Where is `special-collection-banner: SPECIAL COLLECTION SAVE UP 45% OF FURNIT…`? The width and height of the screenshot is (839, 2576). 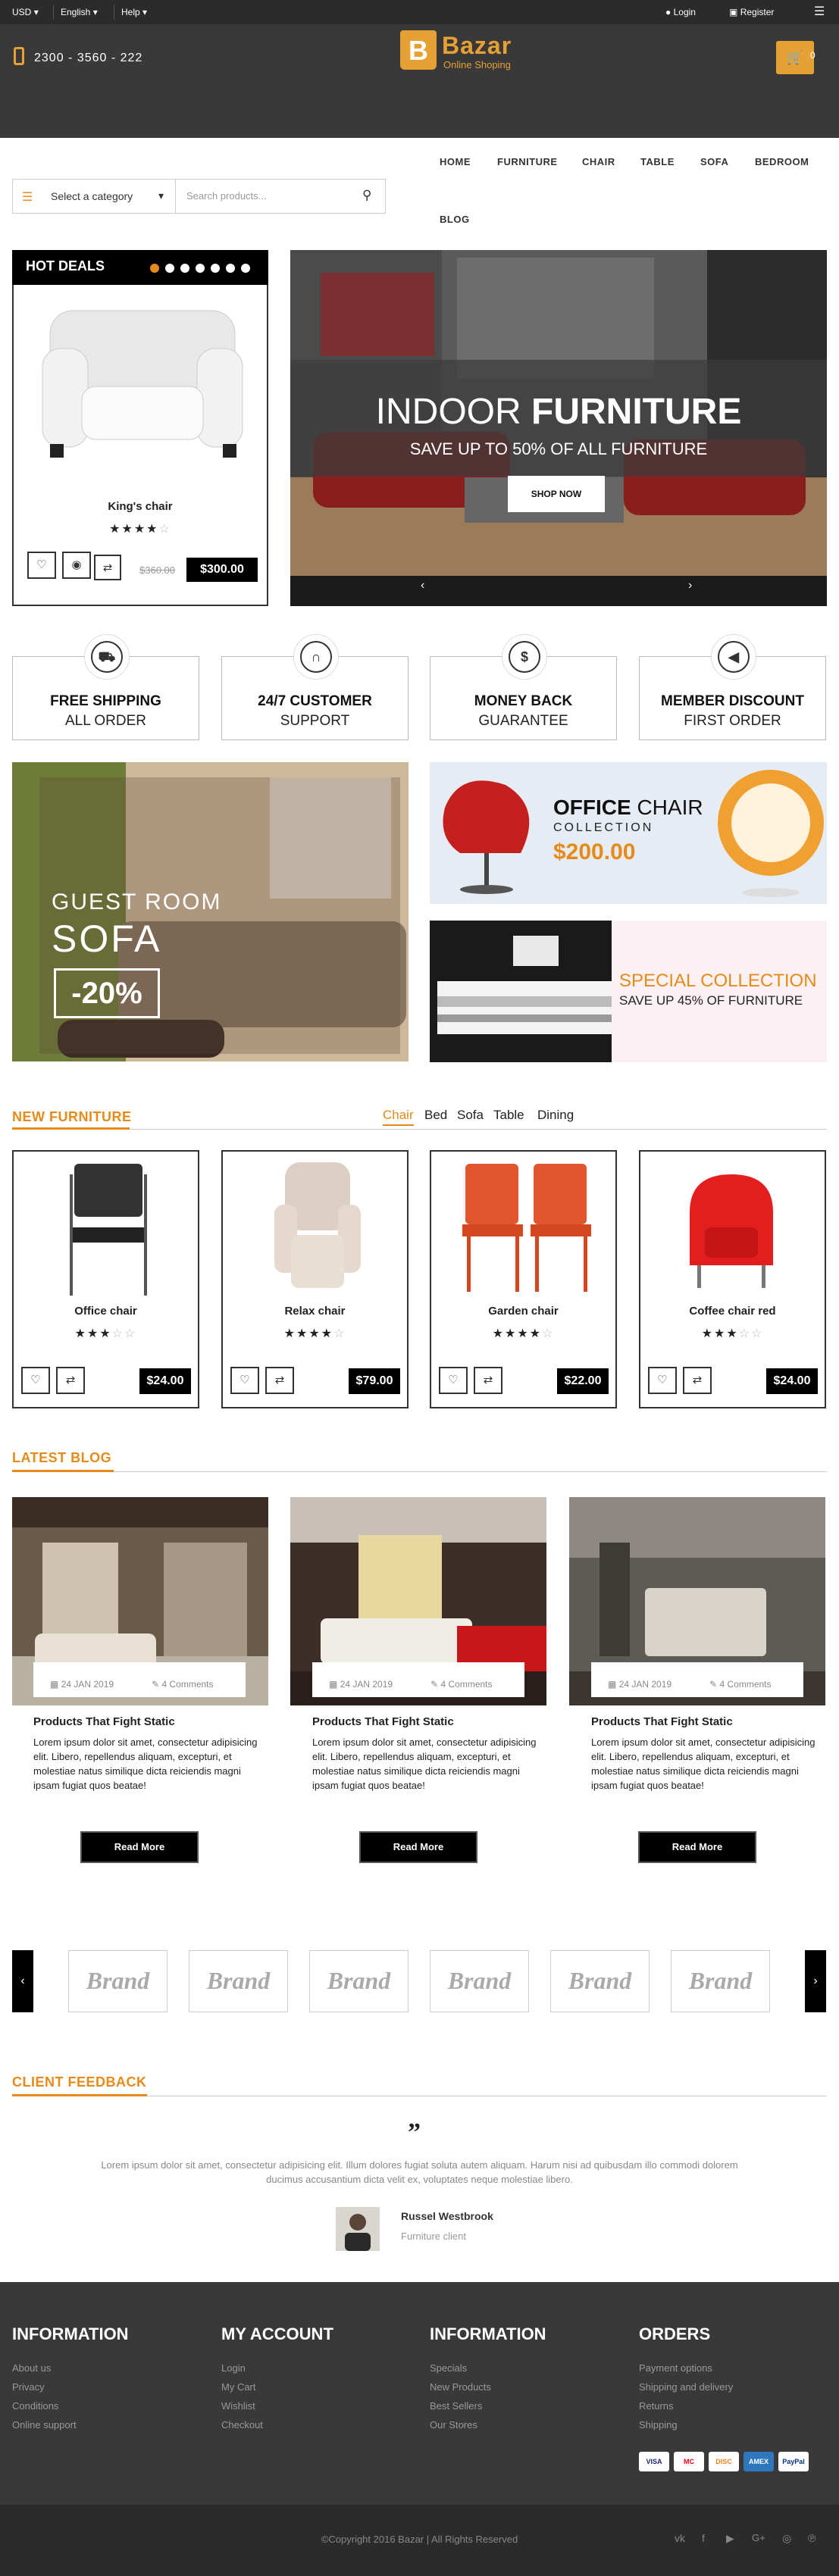 special-collection-banner: SPECIAL COLLECTION SAVE UP 45% OF FURNIT… is located at coordinates (628, 991).